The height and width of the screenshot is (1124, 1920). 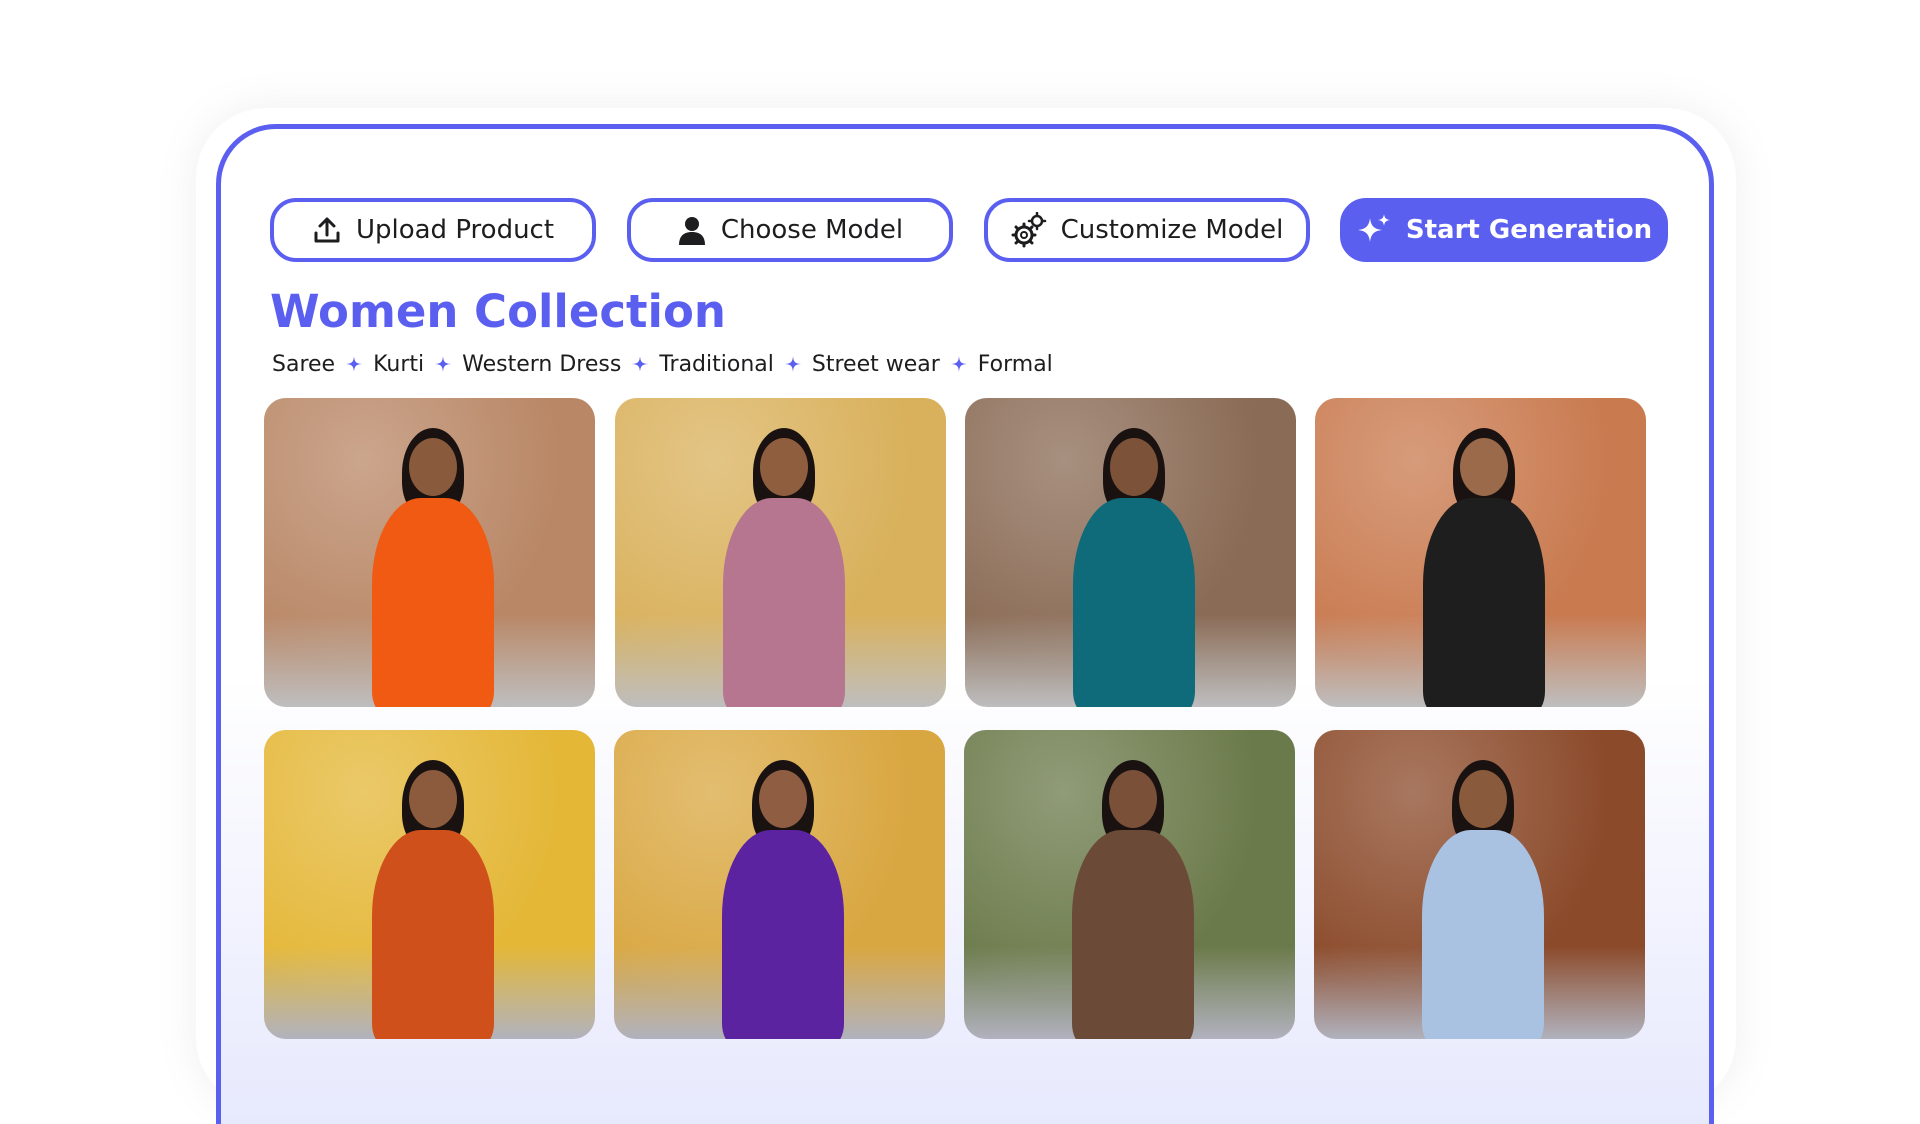 What do you see at coordinates (1015, 364) in the screenshot?
I see `category-formal: Formal` at bounding box center [1015, 364].